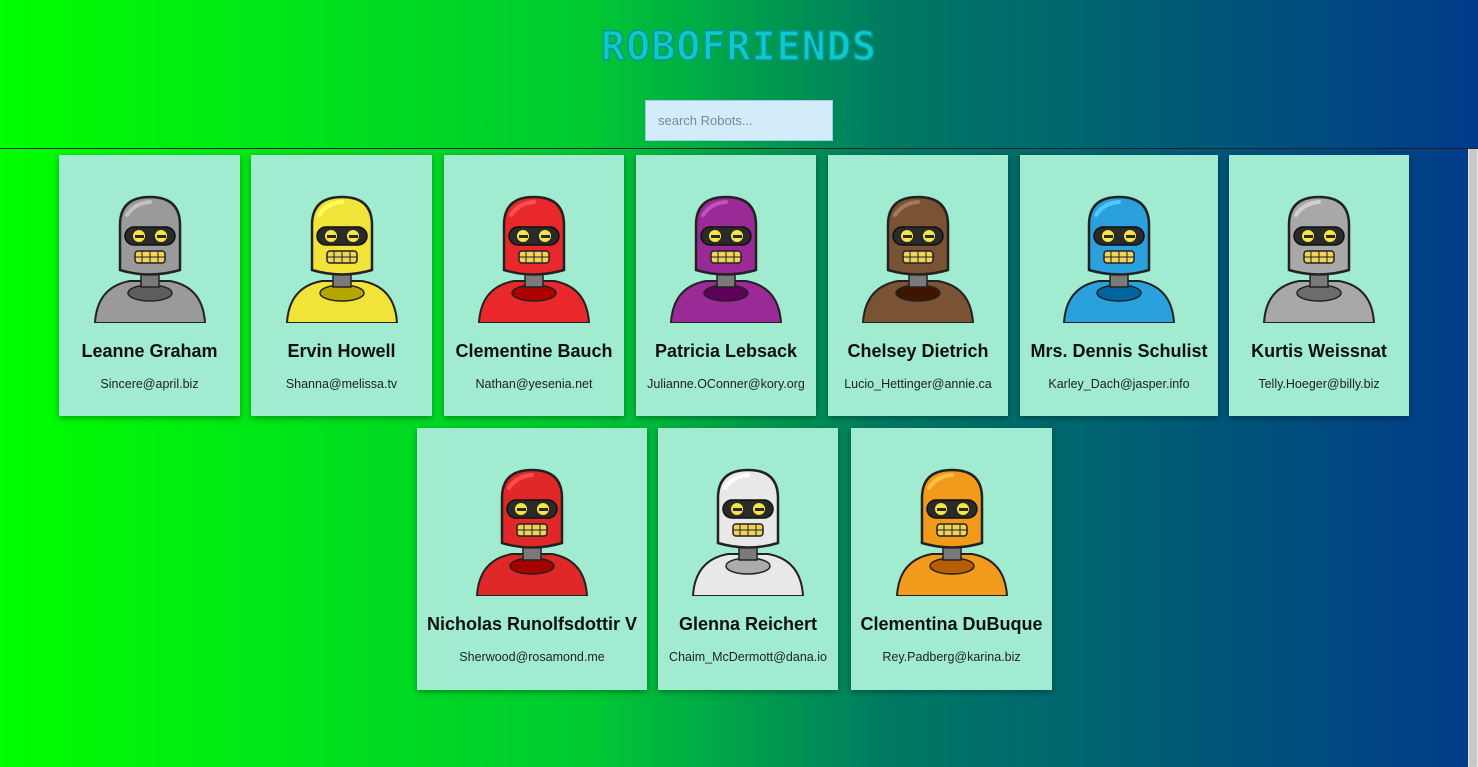 The image size is (1478, 767). I want to click on robot-name: Patricia Lebsack, so click(726, 351).